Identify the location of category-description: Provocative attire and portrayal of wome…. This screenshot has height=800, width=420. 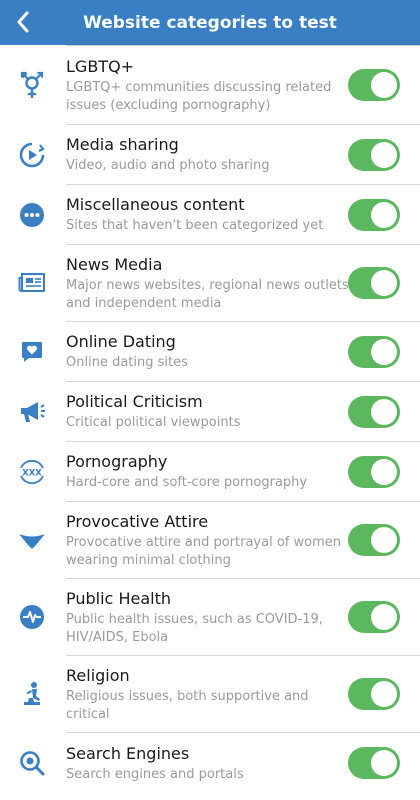
(203, 551).